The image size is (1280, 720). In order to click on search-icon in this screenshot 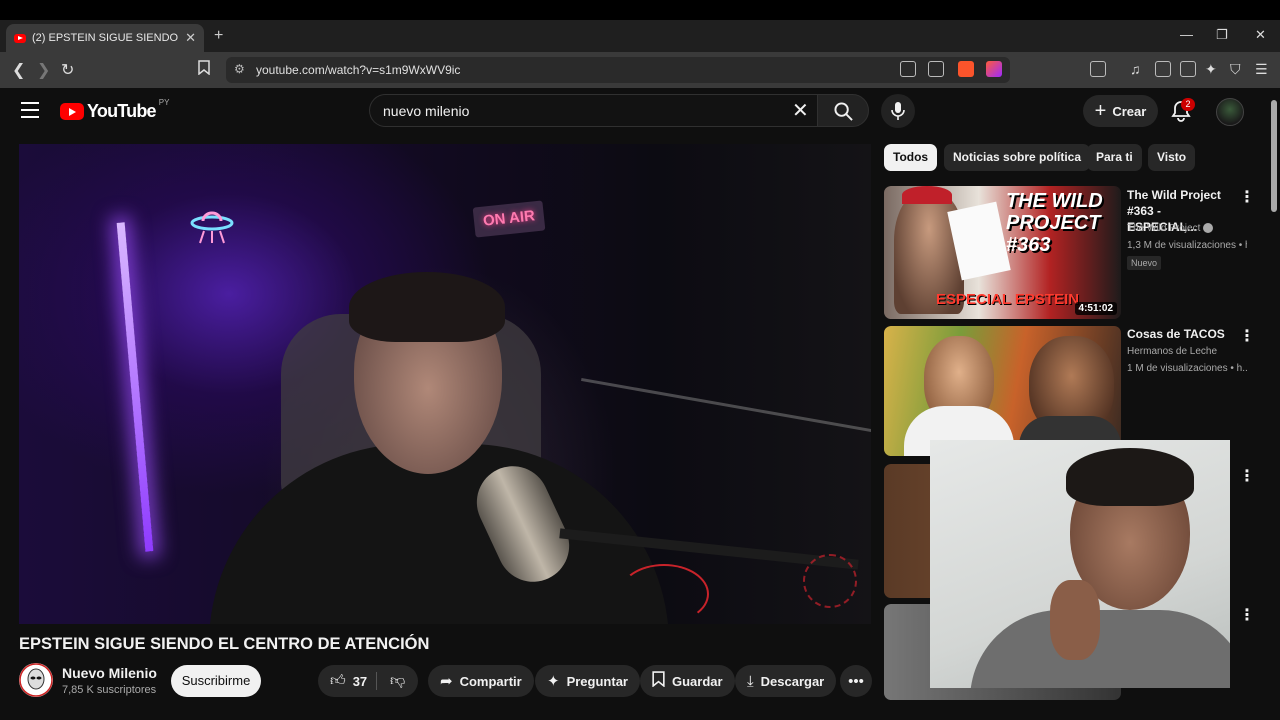, I will do `click(843, 111)`.